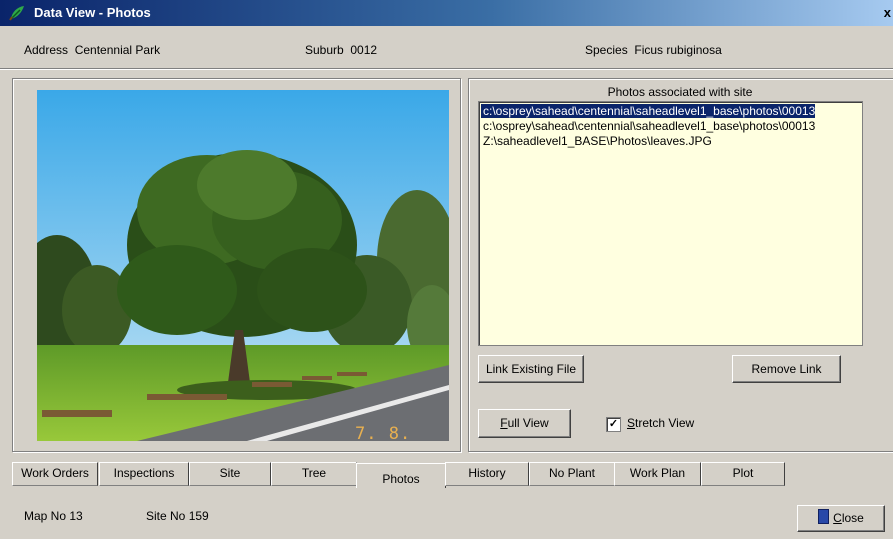 This screenshot has width=893, height=539. Describe the element at coordinates (678, 50) in the screenshot. I see `species-value: Ficus rubiginosa` at that location.